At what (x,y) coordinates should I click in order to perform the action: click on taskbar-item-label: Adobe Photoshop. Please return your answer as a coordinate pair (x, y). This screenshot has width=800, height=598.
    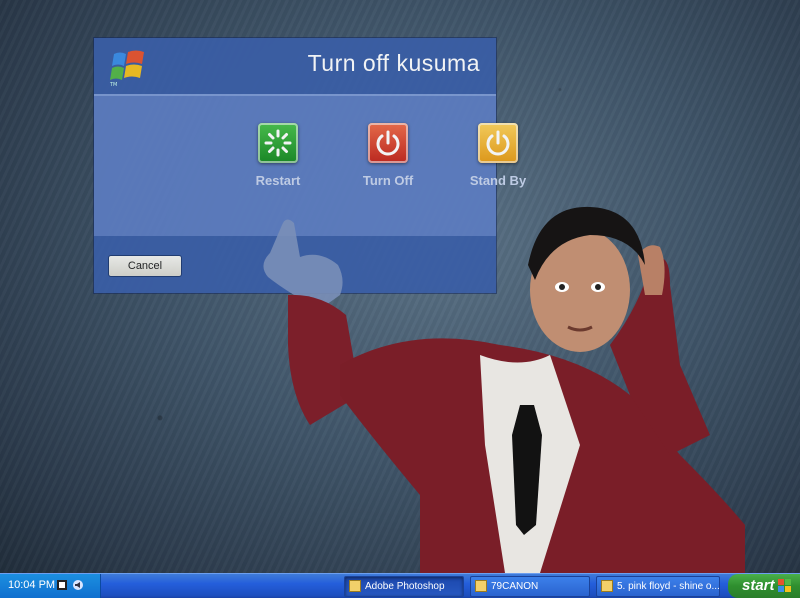
    Looking at the image, I should click on (405, 586).